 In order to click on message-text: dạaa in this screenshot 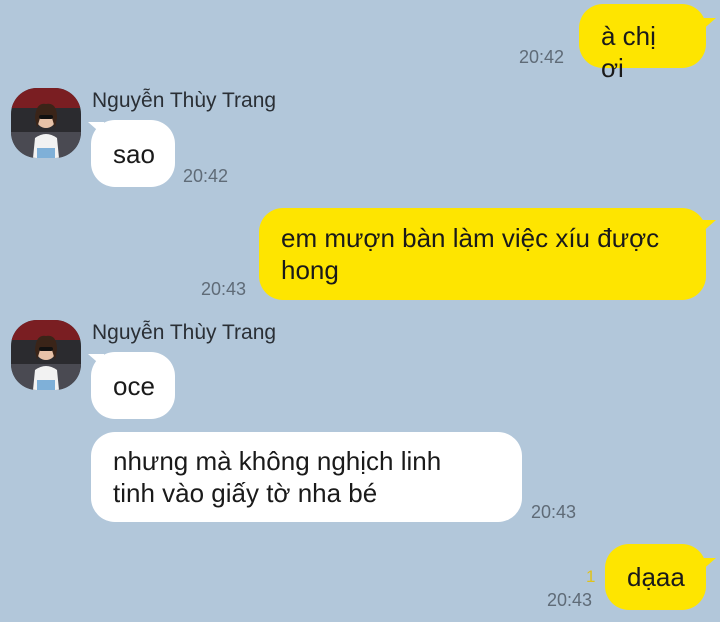, I will do `click(656, 577)`.